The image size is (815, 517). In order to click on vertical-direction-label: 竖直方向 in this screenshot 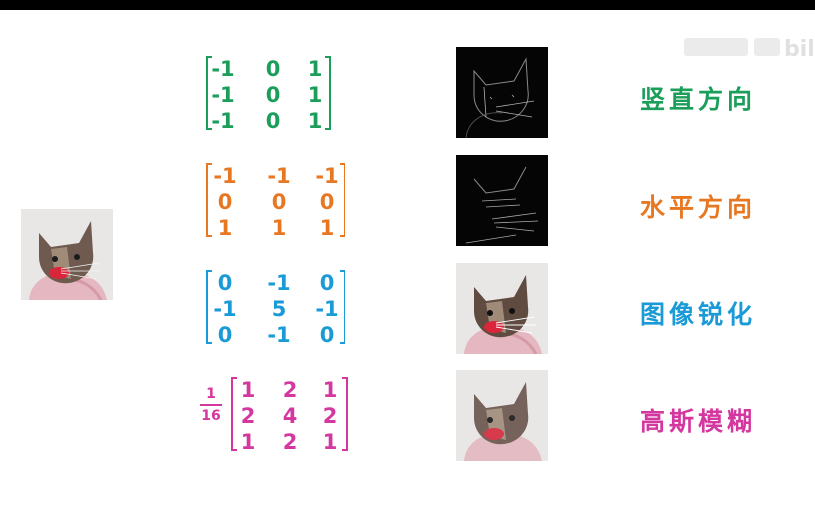, I will do `click(698, 99)`.